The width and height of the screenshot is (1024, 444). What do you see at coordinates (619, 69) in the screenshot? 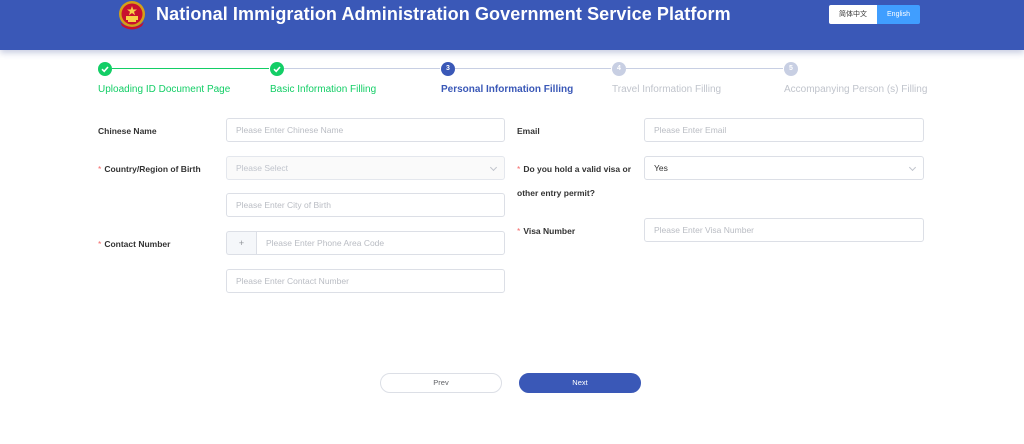
I see `step-4-number: 4` at bounding box center [619, 69].